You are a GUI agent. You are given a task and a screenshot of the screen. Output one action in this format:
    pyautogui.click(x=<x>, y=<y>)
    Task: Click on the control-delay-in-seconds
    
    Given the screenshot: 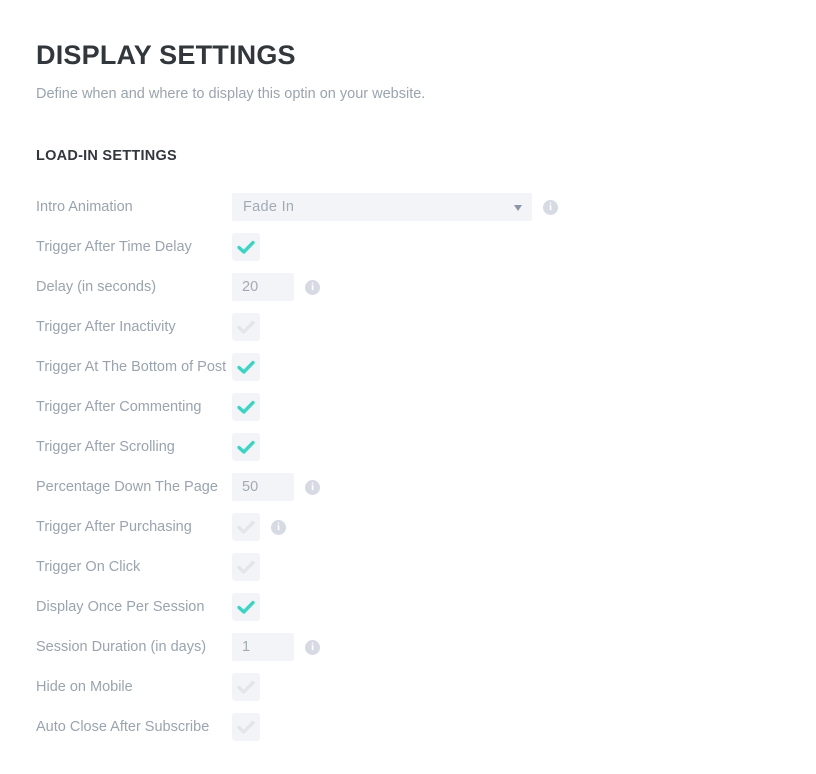 What is the action you would take?
    pyautogui.click(x=276, y=287)
    